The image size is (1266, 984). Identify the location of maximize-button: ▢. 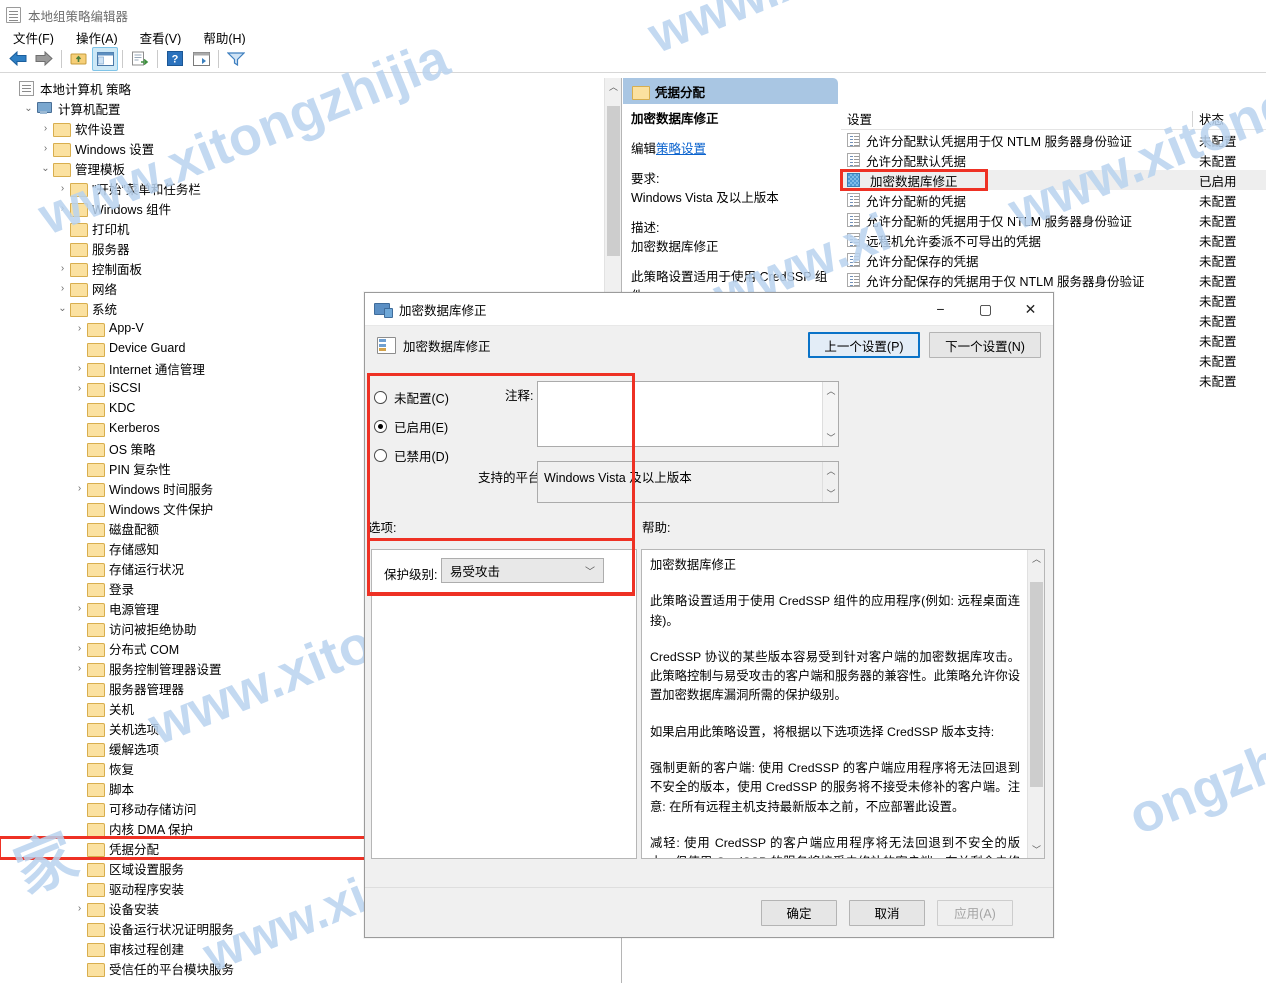
(985, 309).